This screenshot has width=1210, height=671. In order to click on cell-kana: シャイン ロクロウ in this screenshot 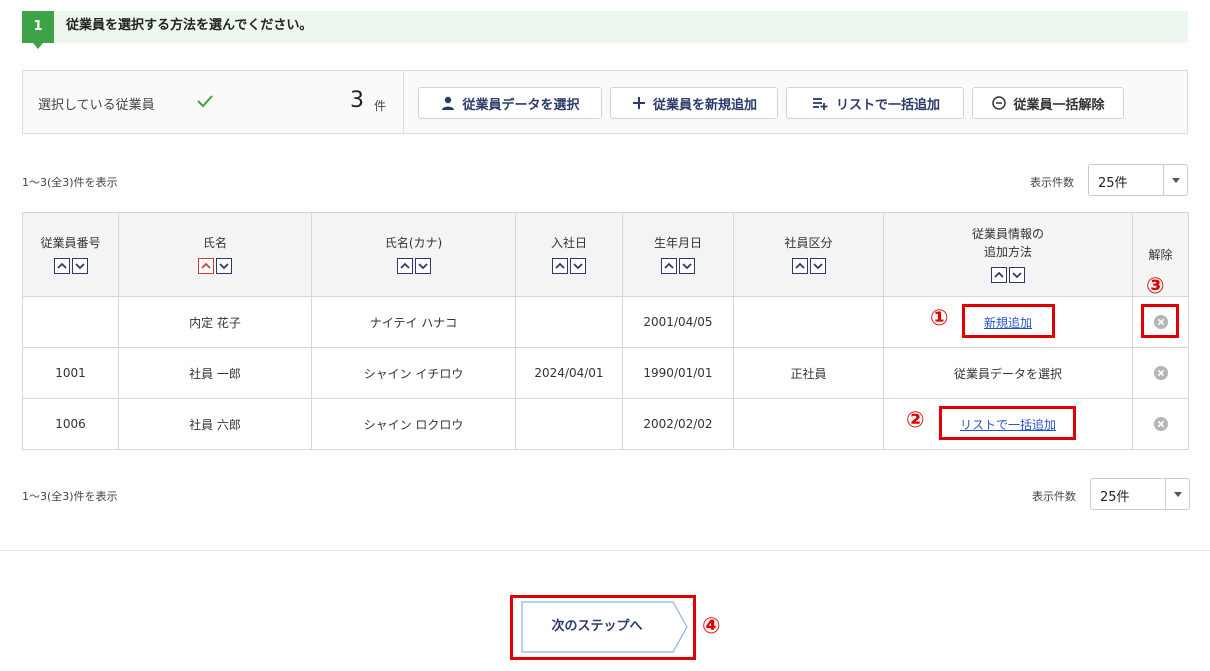, I will do `click(413, 424)`.